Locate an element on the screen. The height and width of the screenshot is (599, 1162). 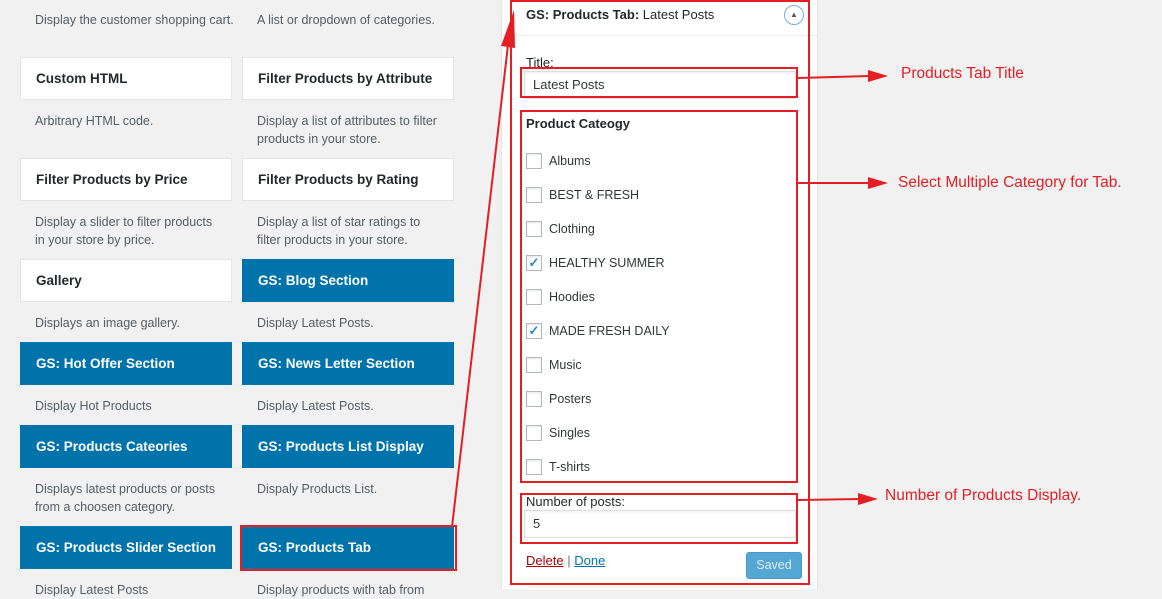
arrow-line-products-tab is located at coordinates (480, 286).